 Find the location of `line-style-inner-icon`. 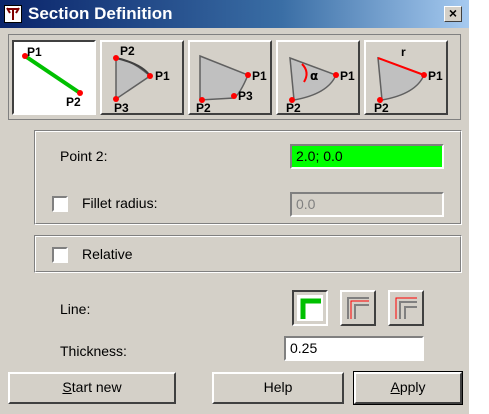

line-style-inner-icon is located at coordinates (406, 308).